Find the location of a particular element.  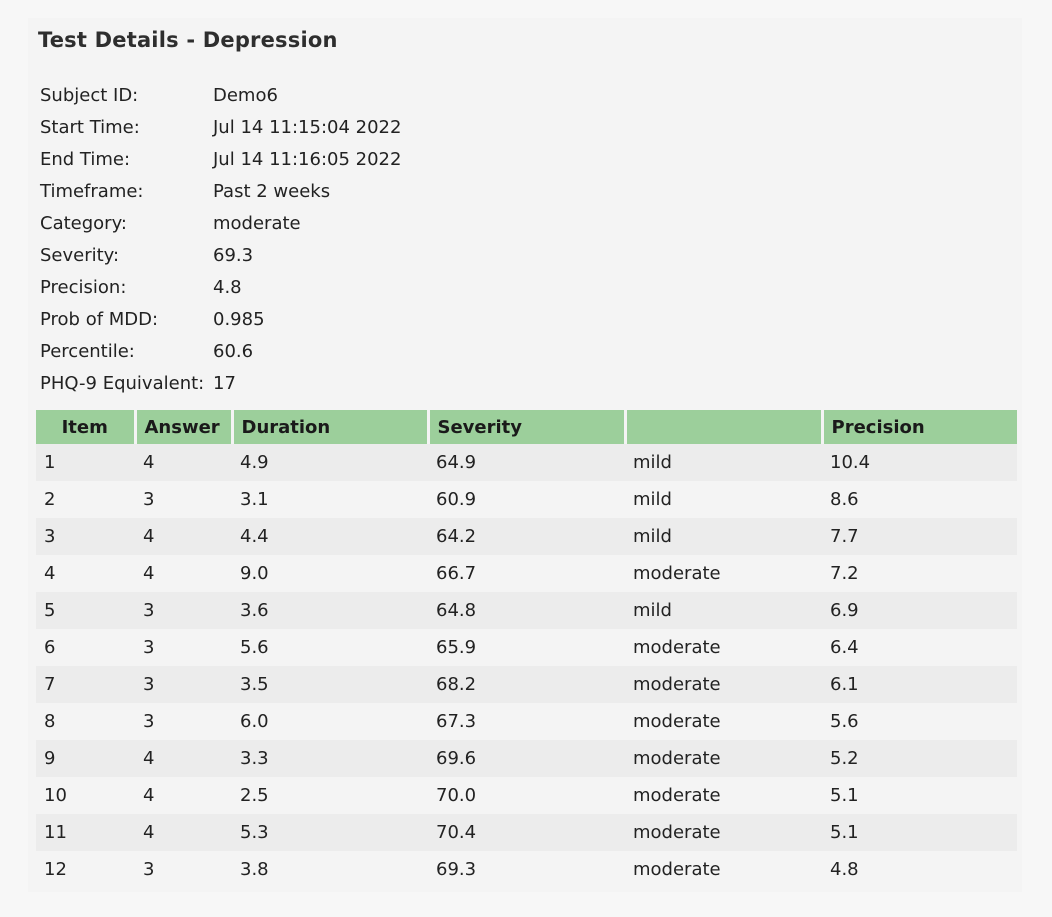

cell-severity: 68.2 is located at coordinates (526, 684).